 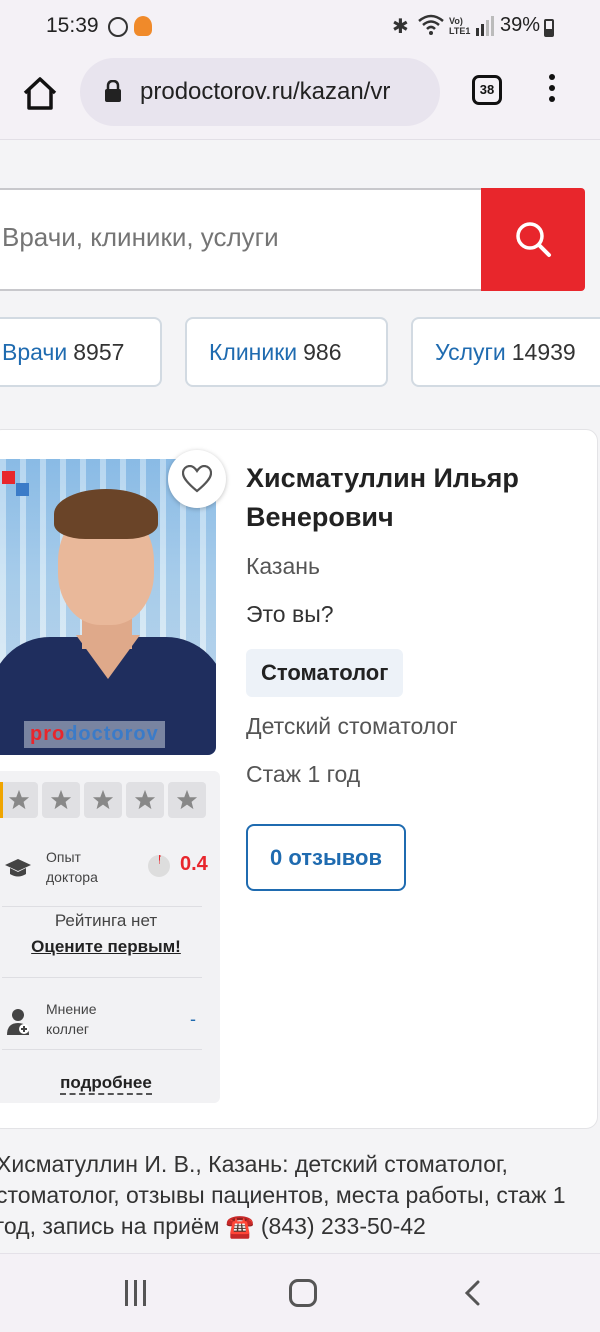 What do you see at coordinates (352, 726) in the screenshot?
I see `subspecialty-text: Детский стоматолог` at bounding box center [352, 726].